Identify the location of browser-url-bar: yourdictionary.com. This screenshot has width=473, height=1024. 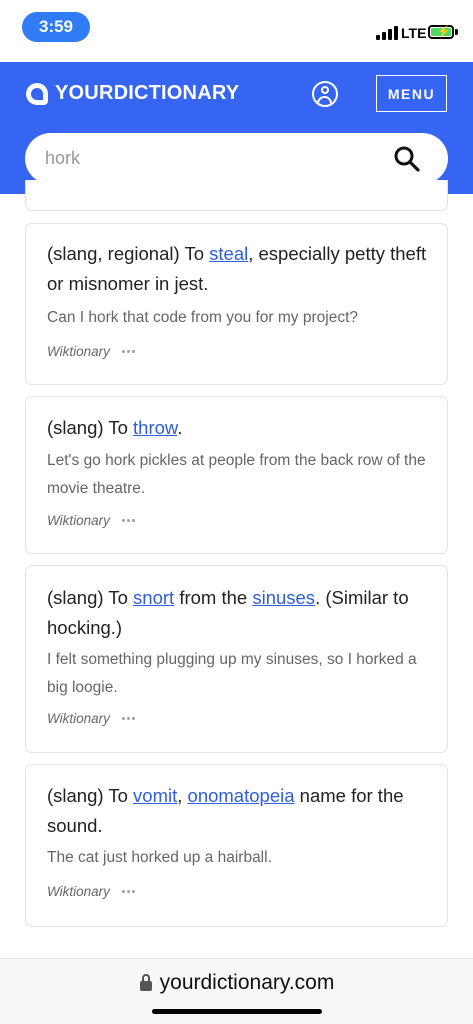
(236, 991).